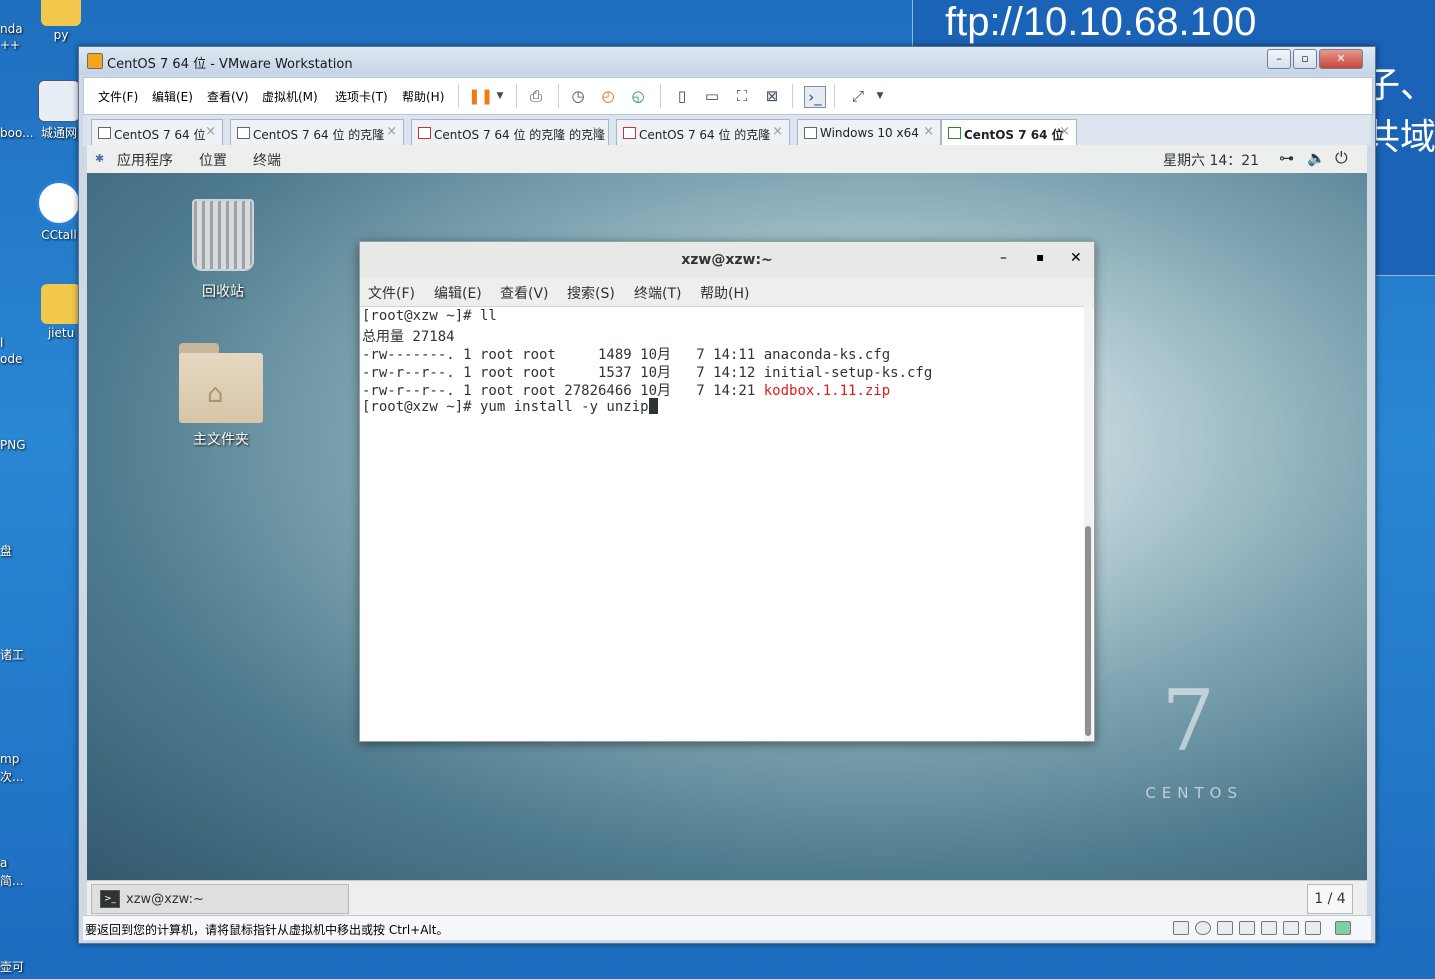  I want to click on menu-help: 帮助(H), so click(423, 96).